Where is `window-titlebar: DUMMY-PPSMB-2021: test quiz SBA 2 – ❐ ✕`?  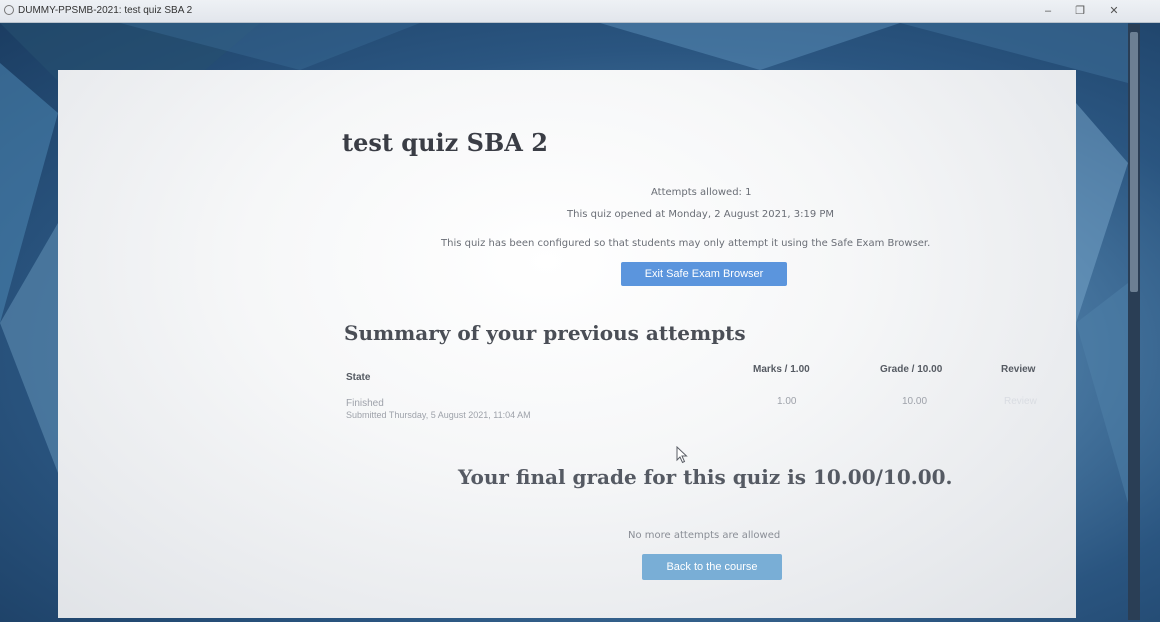 window-titlebar: DUMMY-PPSMB-2021: test quiz SBA 2 – ❐ ✕ is located at coordinates (580, 11).